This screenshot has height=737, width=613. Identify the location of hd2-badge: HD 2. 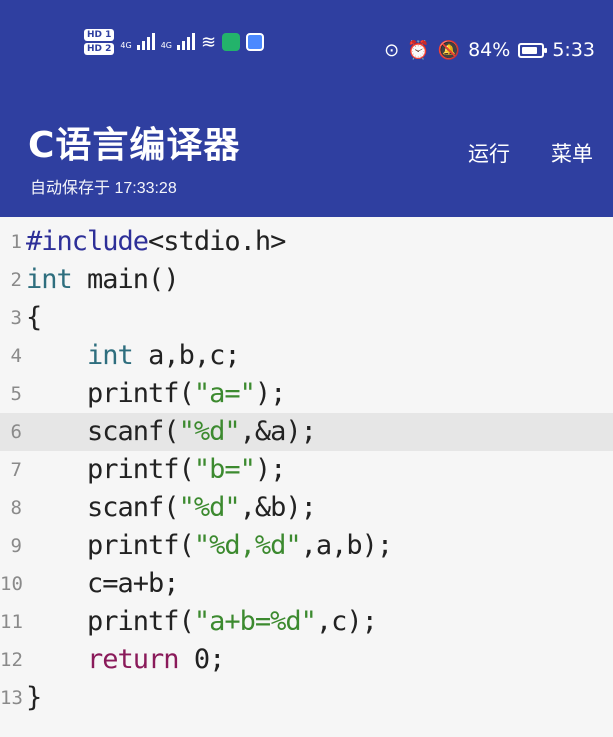
(99, 49).